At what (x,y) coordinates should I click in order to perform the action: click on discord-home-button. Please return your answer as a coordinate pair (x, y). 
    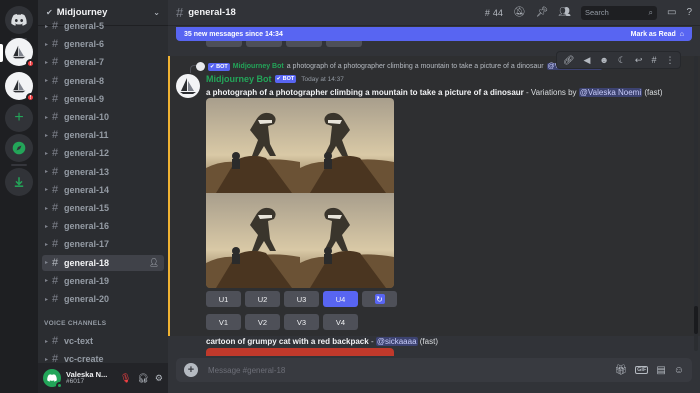
    Looking at the image, I should click on (19, 20).